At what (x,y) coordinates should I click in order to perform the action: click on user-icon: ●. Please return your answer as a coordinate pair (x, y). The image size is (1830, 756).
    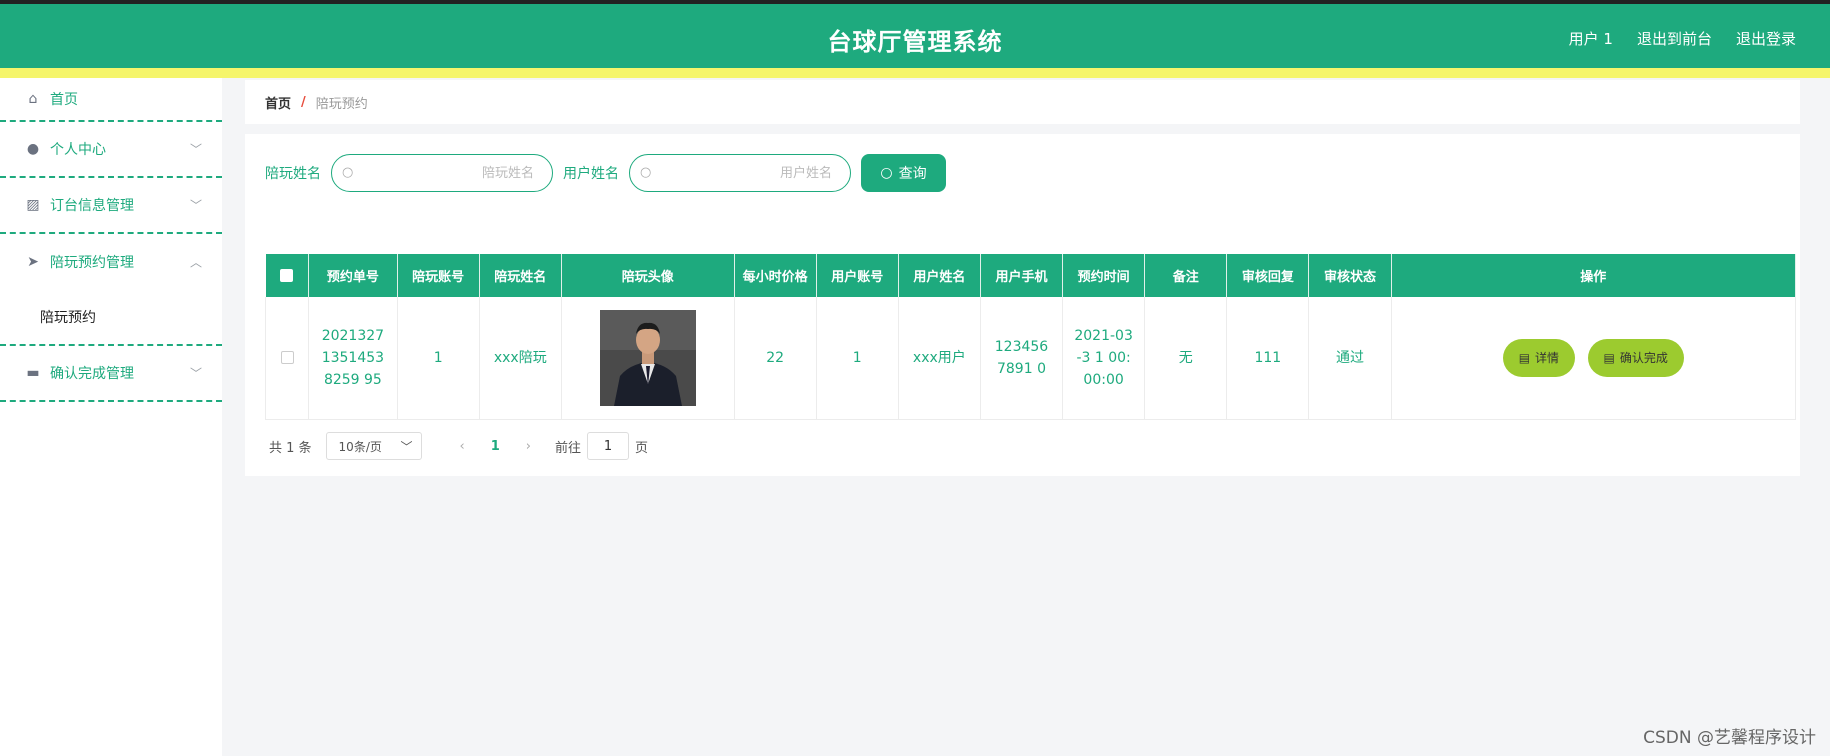
    Looking at the image, I should click on (33, 149).